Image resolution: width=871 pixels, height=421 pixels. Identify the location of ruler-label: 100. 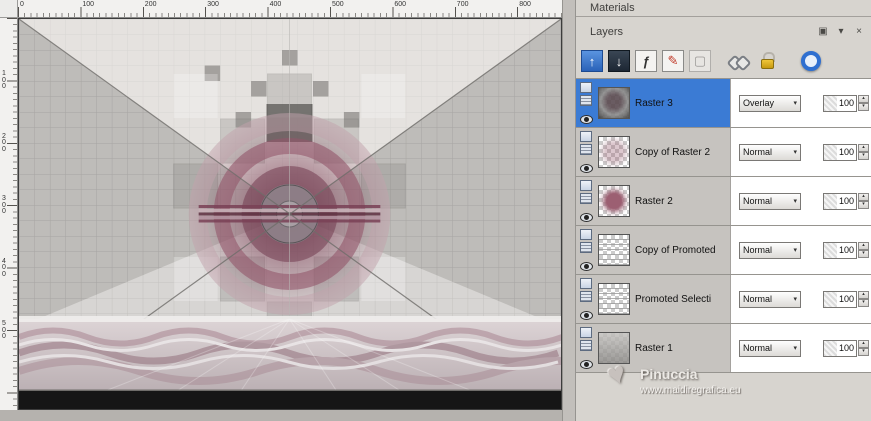
(88, 4).